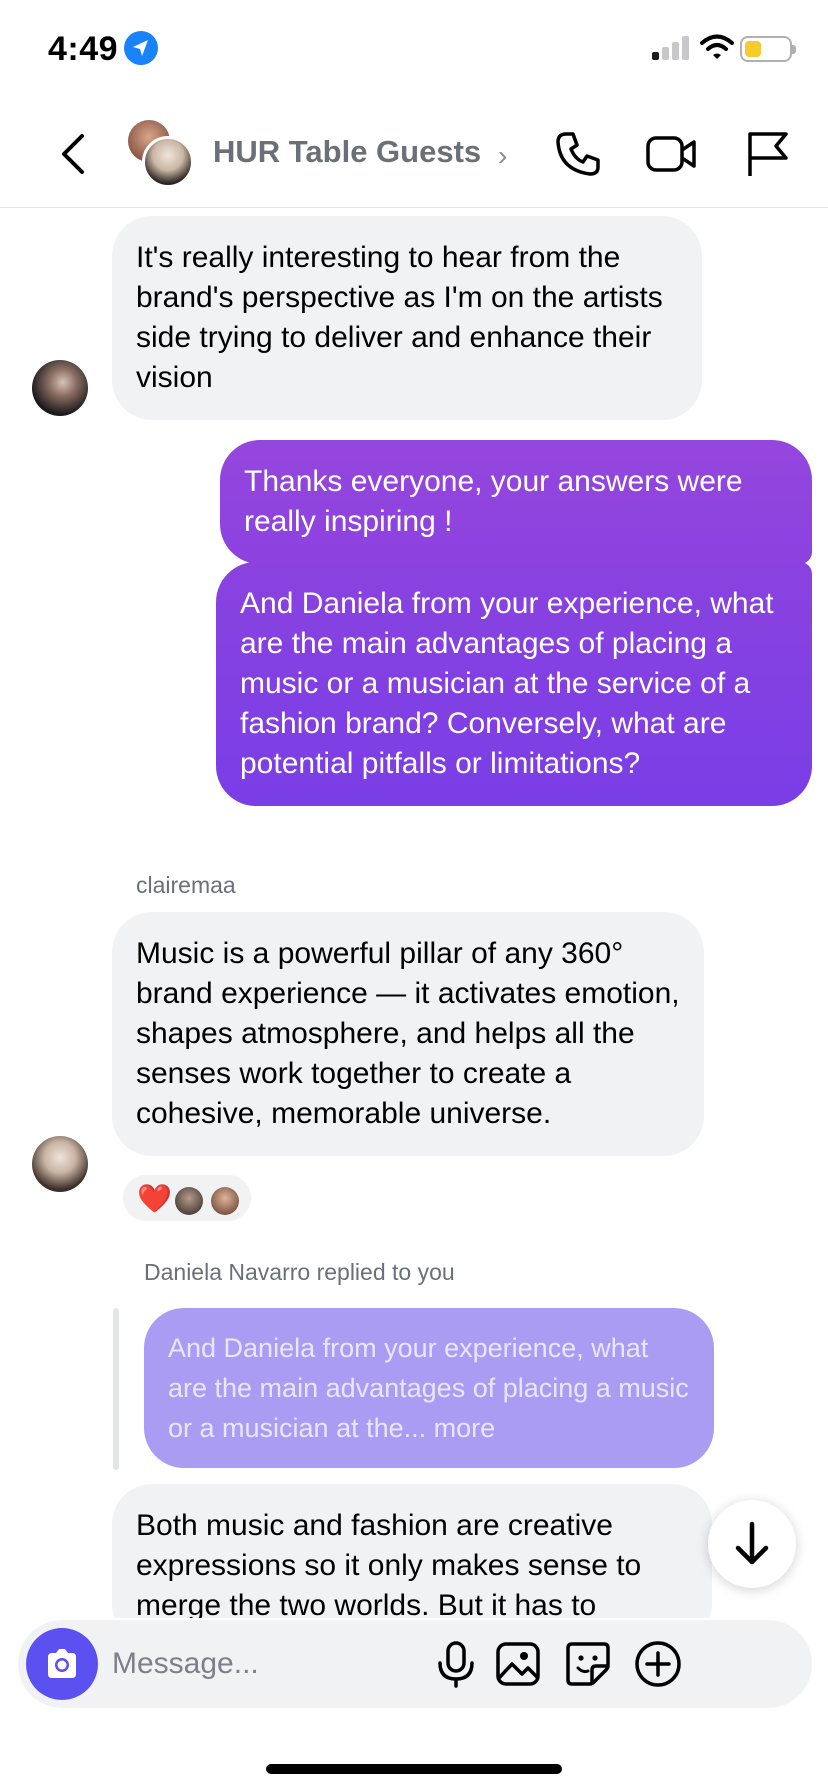 The height and width of the screenshot is (1792, 828). I want to click on arrow-down-icon, so click(752, 1543).